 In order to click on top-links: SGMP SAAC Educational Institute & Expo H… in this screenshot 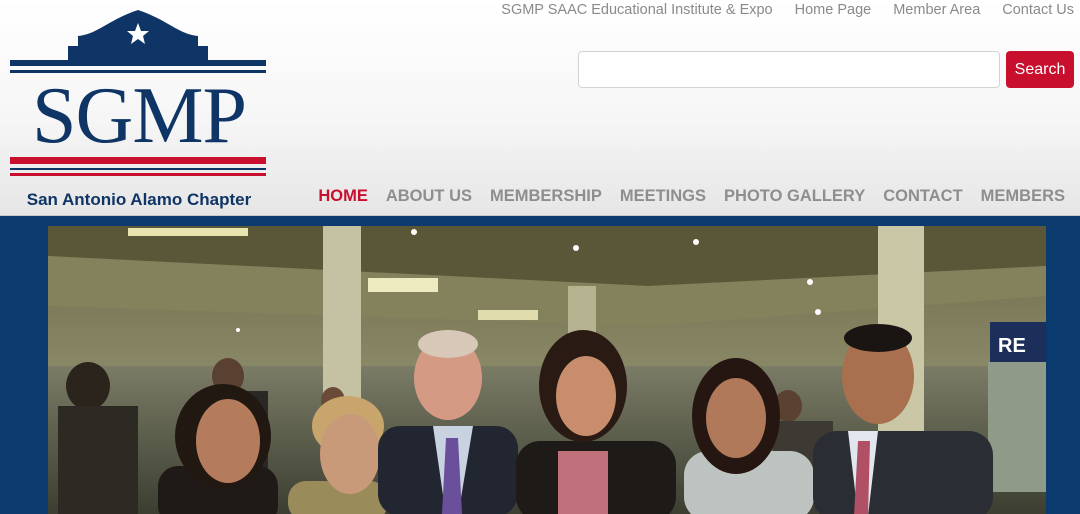, I will do `click(787, 12)`.